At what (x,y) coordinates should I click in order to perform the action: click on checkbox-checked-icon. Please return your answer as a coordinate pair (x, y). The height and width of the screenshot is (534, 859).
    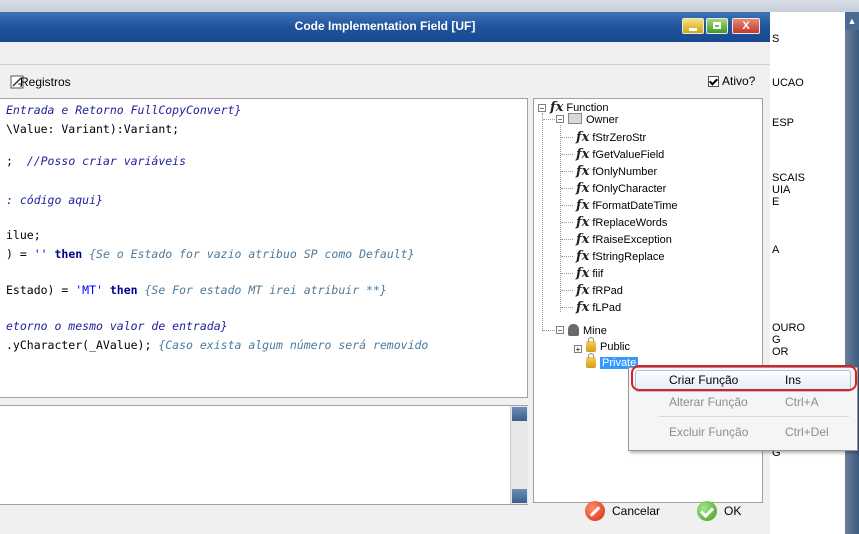
    Looking at the image, I should click on (713, 81).